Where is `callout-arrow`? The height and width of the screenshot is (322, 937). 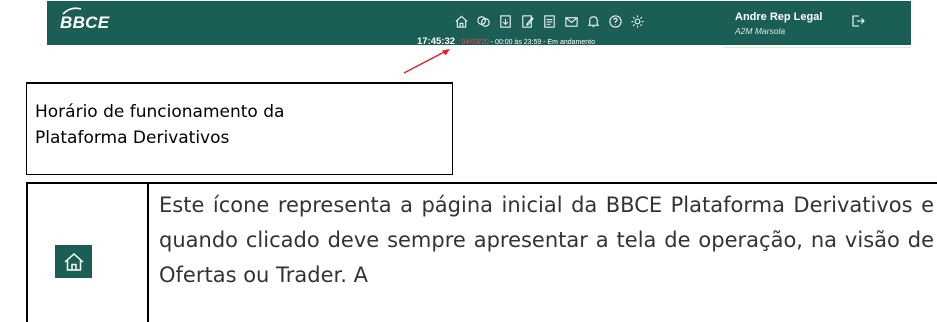
callout-arrow is located at coordinates (426, 61).